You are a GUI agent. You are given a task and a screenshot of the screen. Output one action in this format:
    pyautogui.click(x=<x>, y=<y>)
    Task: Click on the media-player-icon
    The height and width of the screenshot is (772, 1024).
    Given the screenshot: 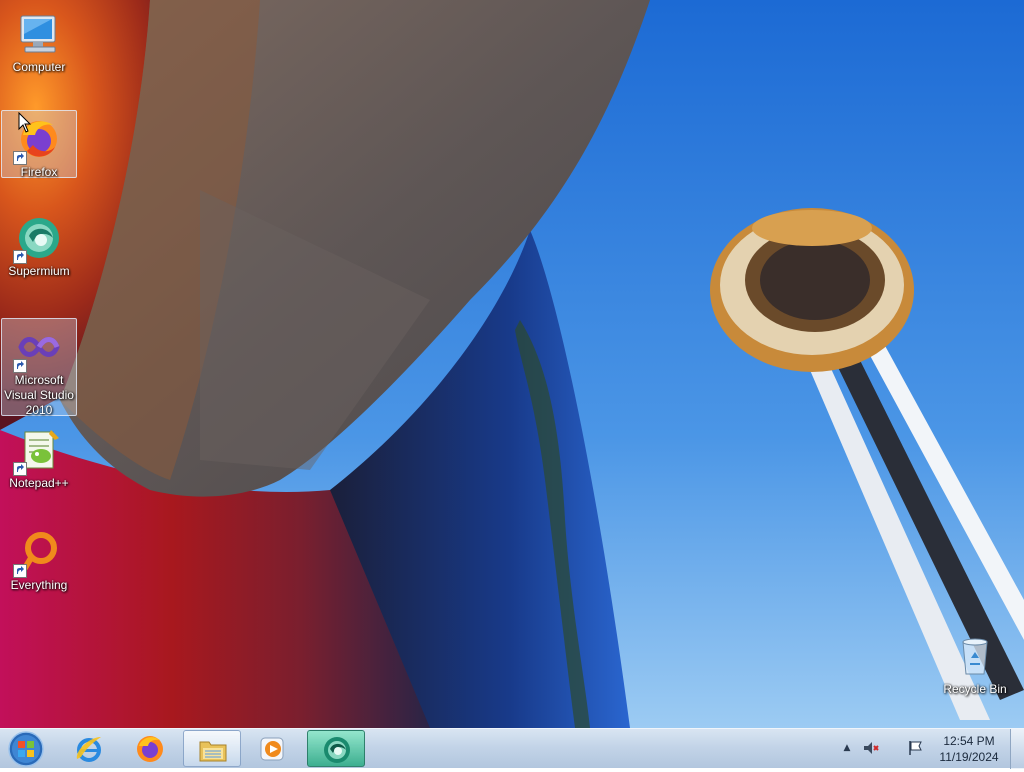 What is the action you would take?
    pyautogui.click(x=272, y=749)
    